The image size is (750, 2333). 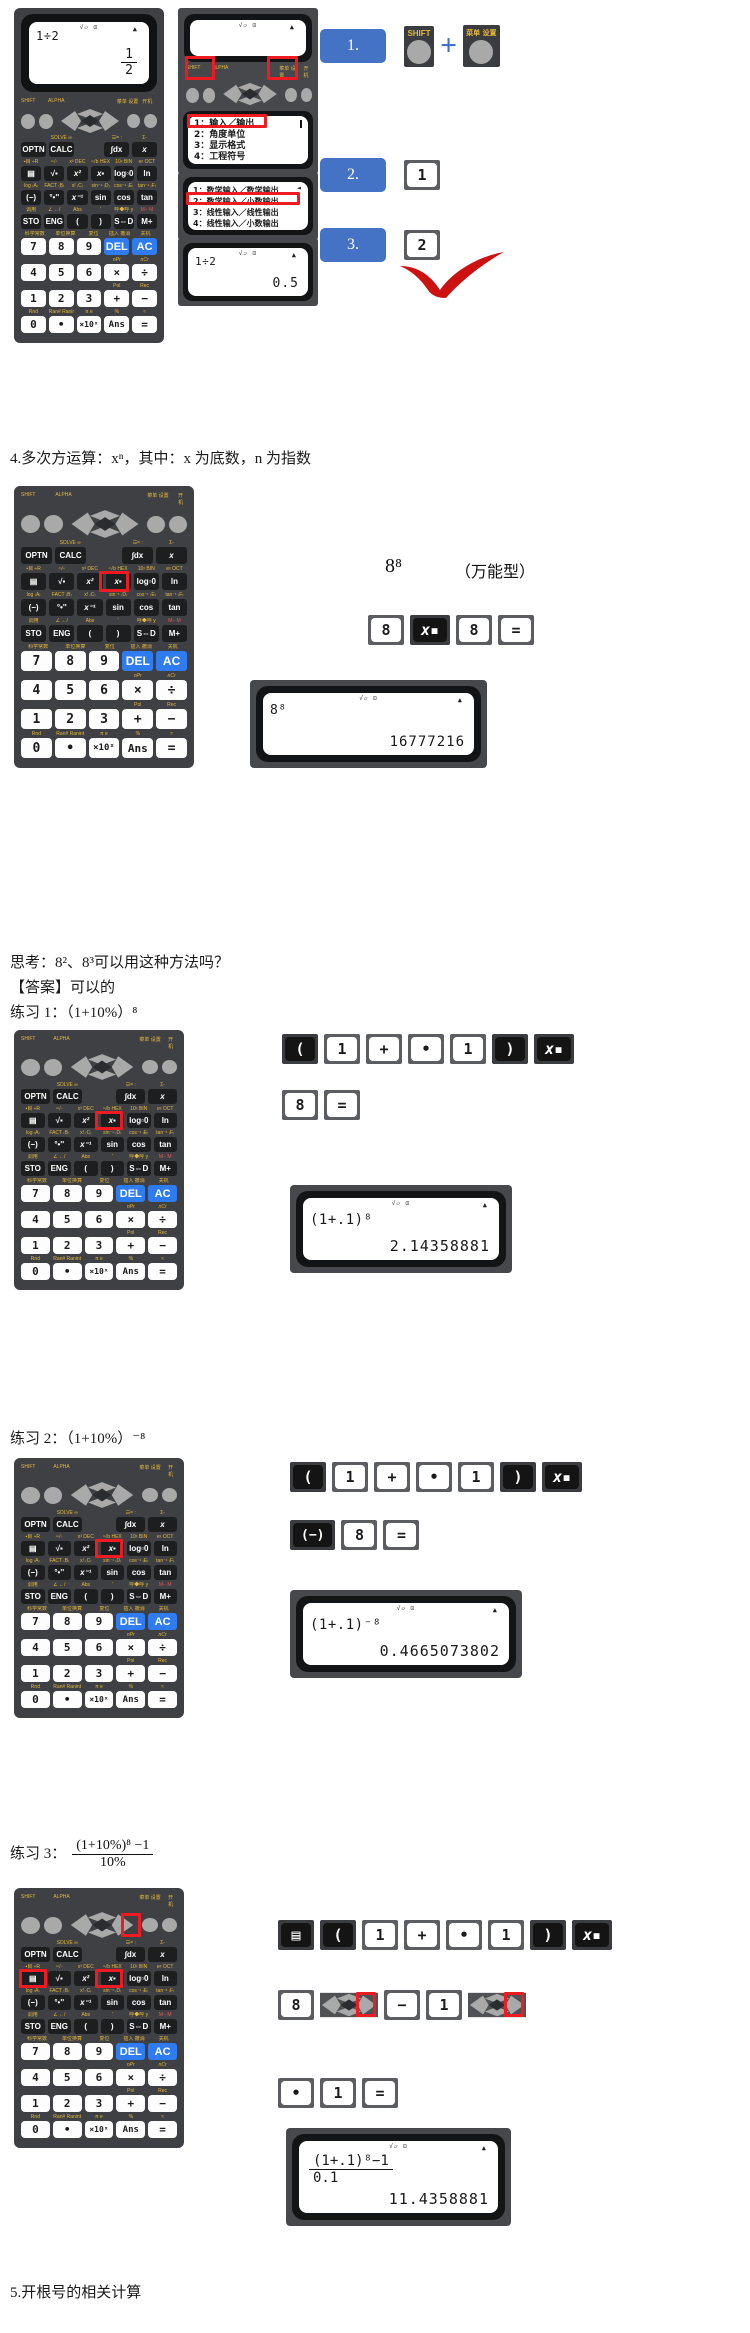 I want to click on p2-equals-key: =, so click(x=162, y=1699).